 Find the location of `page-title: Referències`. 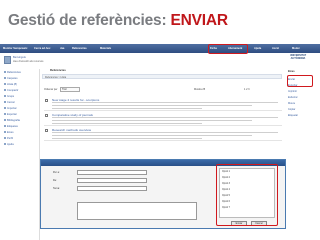

page-title: Referències is located at coordinates (58, 70).